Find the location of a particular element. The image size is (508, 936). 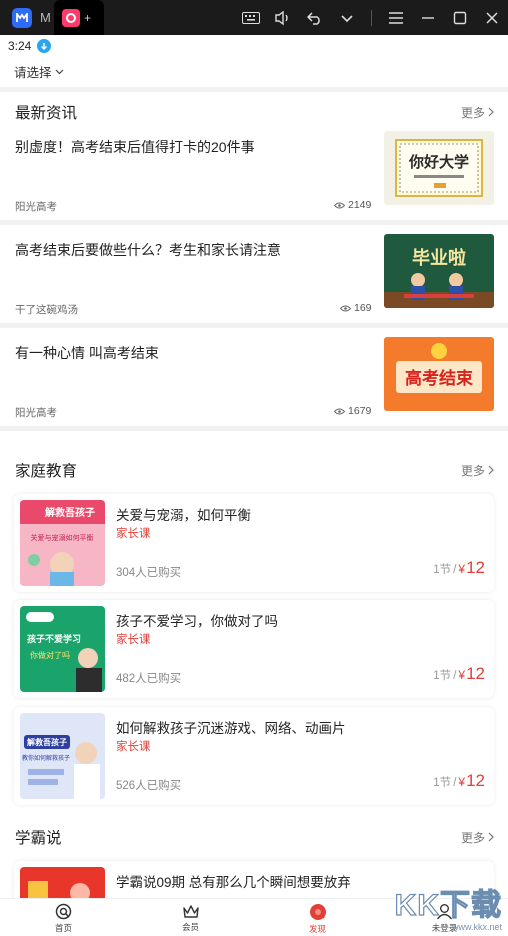

course-buyers: 304人已购买 is located at coordinates (149, 573).